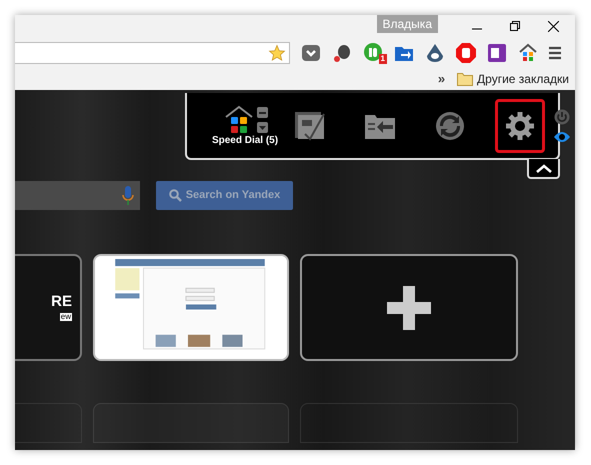  What do you see at coordinates (66, 317) in the screenshot?
I see `tile-subtitle: ew` at bounding box center [66, 317].